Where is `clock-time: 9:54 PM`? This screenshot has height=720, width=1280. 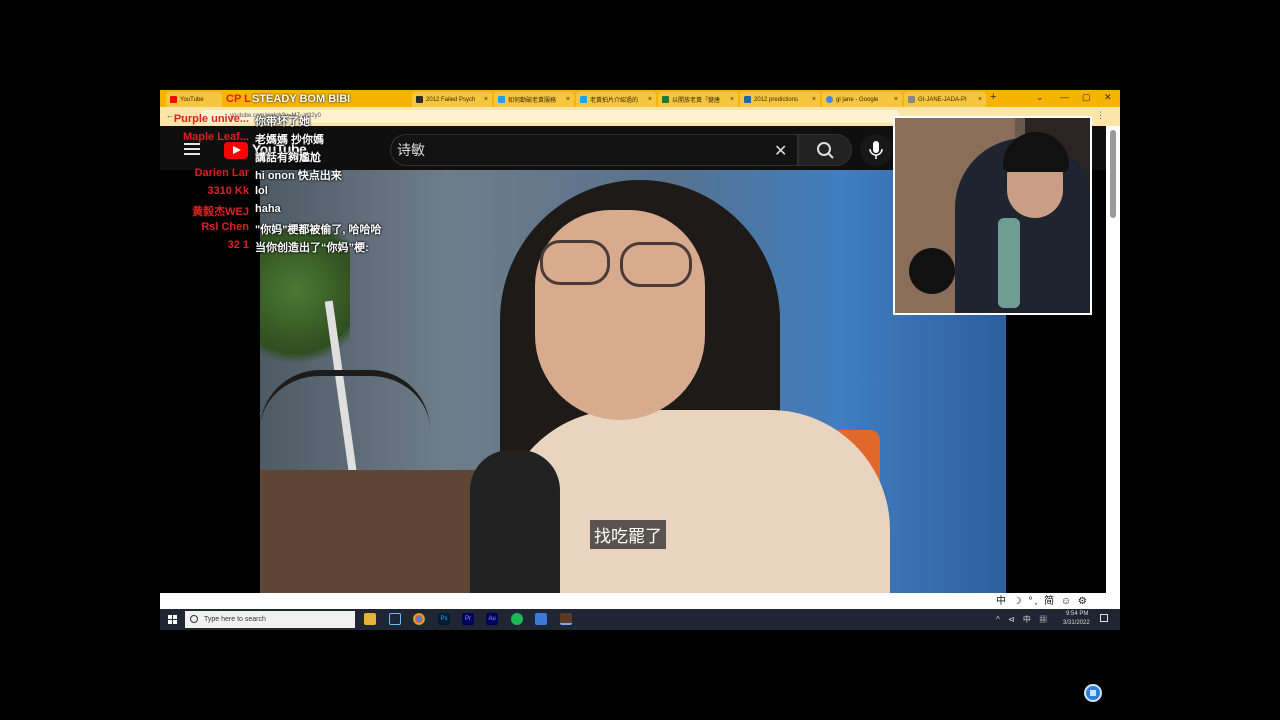
clock-time: 9:54 PM is located at coordinates (1077, 614).